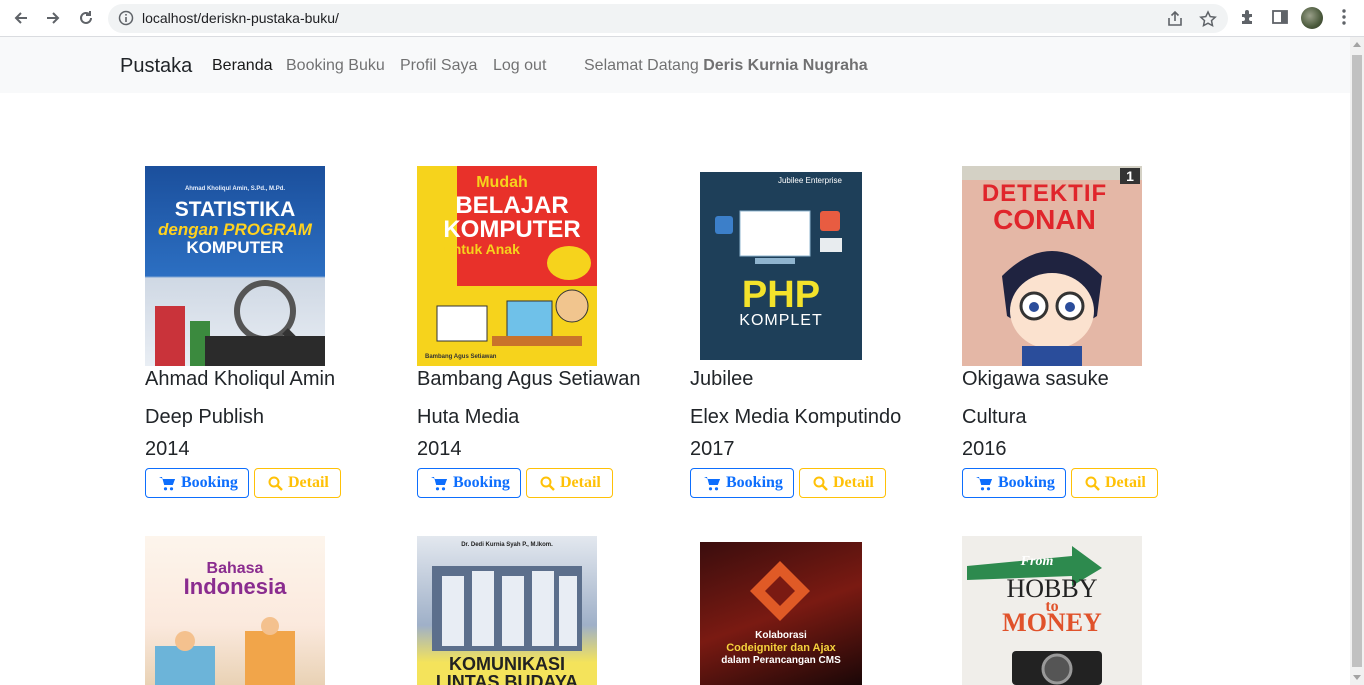 This screenshot has width=1364, height=685. What do you see at coordinates (438, 66) in the screenshot?
I see `nav-profil-saya: Profil Saya` at bounding box center [438, 66].